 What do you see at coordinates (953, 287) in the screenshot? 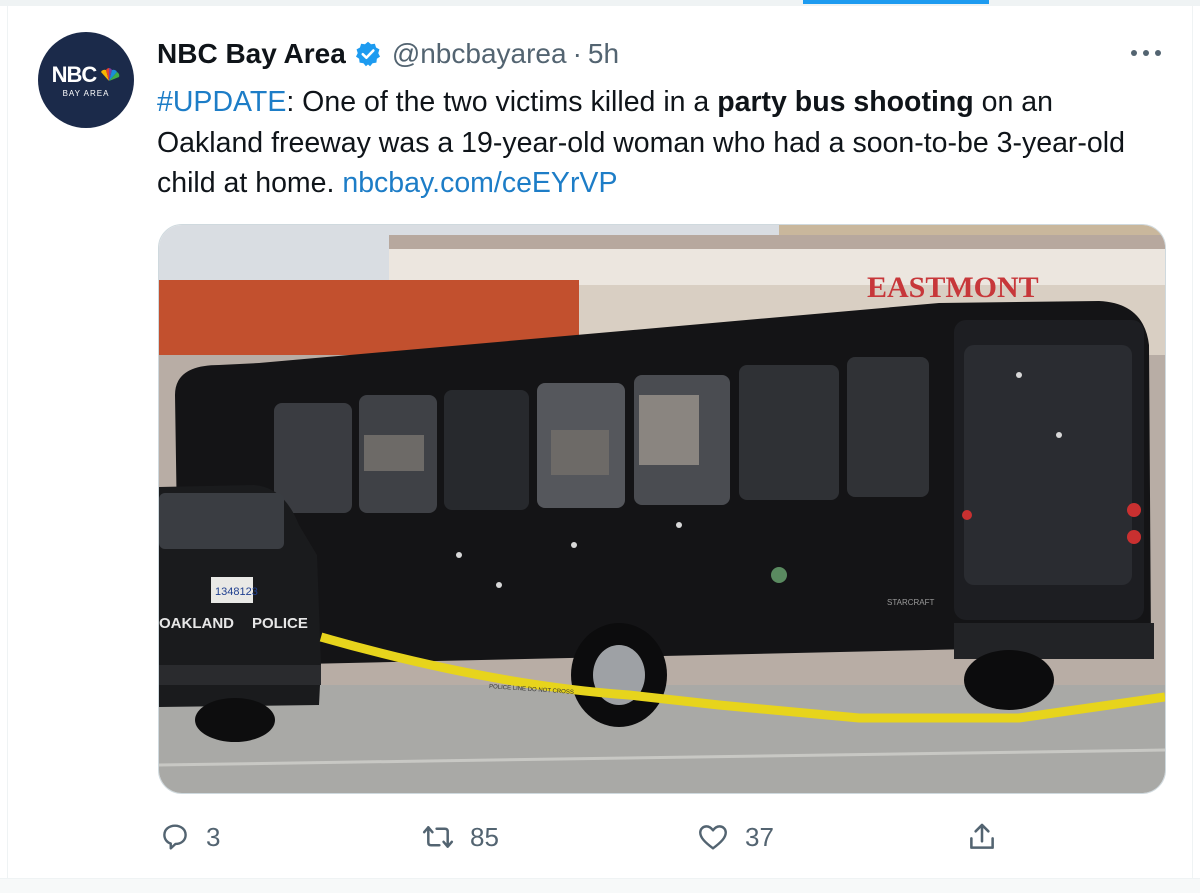
I see `eastmont-sign: EASTMONT` at bounding box center [953, 287].